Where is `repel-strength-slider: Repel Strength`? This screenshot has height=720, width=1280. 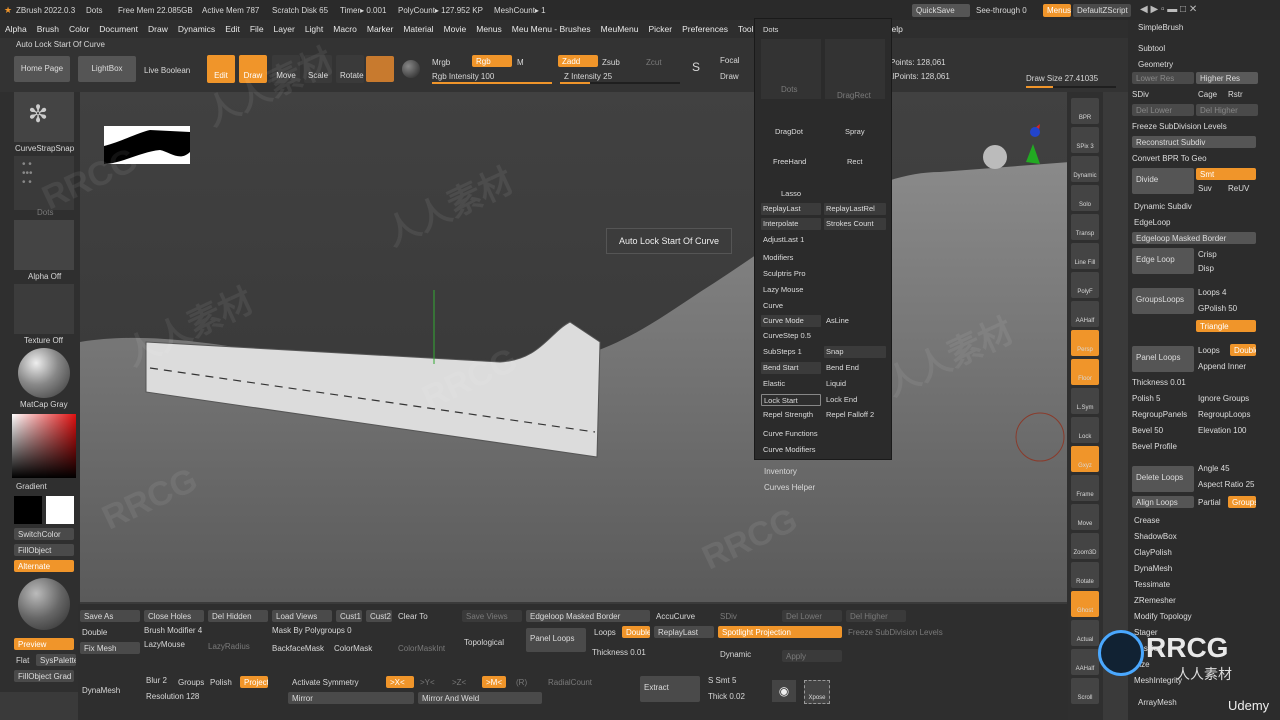
repel-strength-slider: Repel Strength is located at coordinates (791, 415).